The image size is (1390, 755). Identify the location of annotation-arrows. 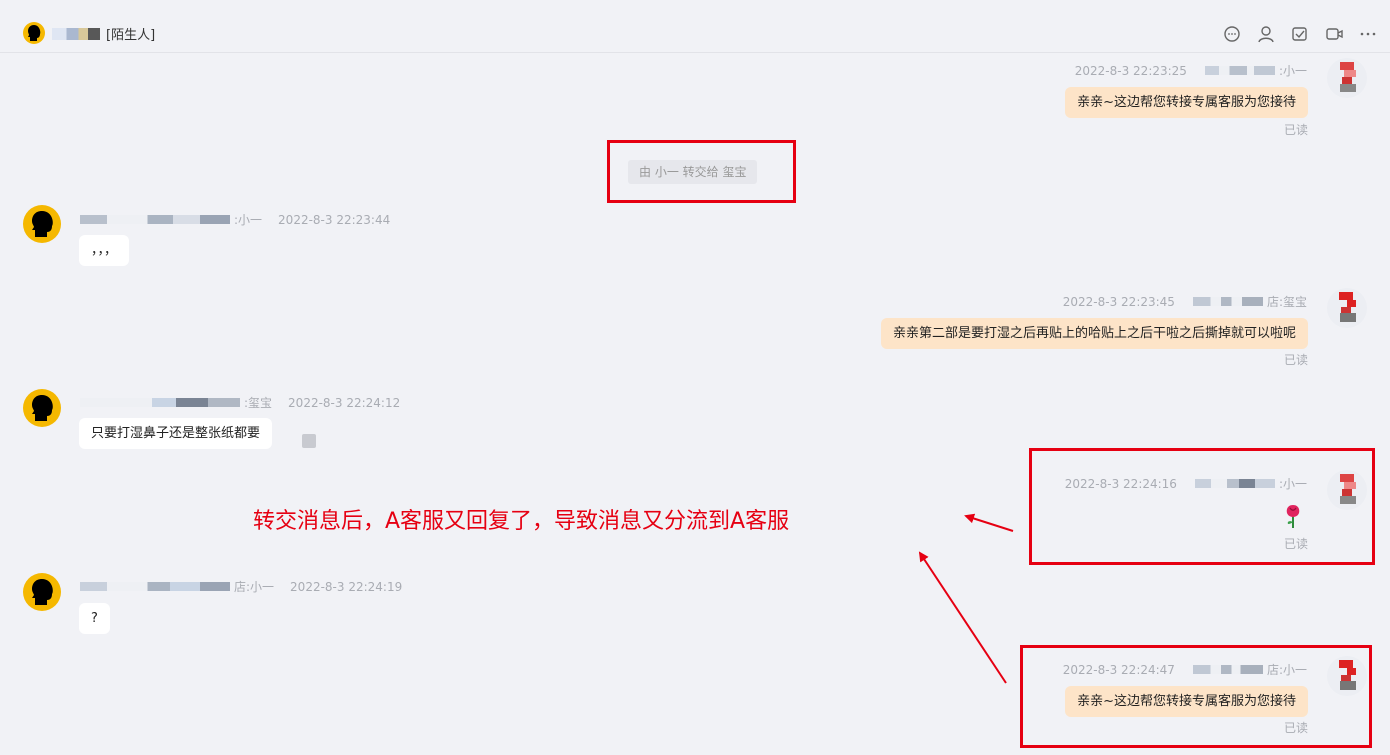
(966, 598).